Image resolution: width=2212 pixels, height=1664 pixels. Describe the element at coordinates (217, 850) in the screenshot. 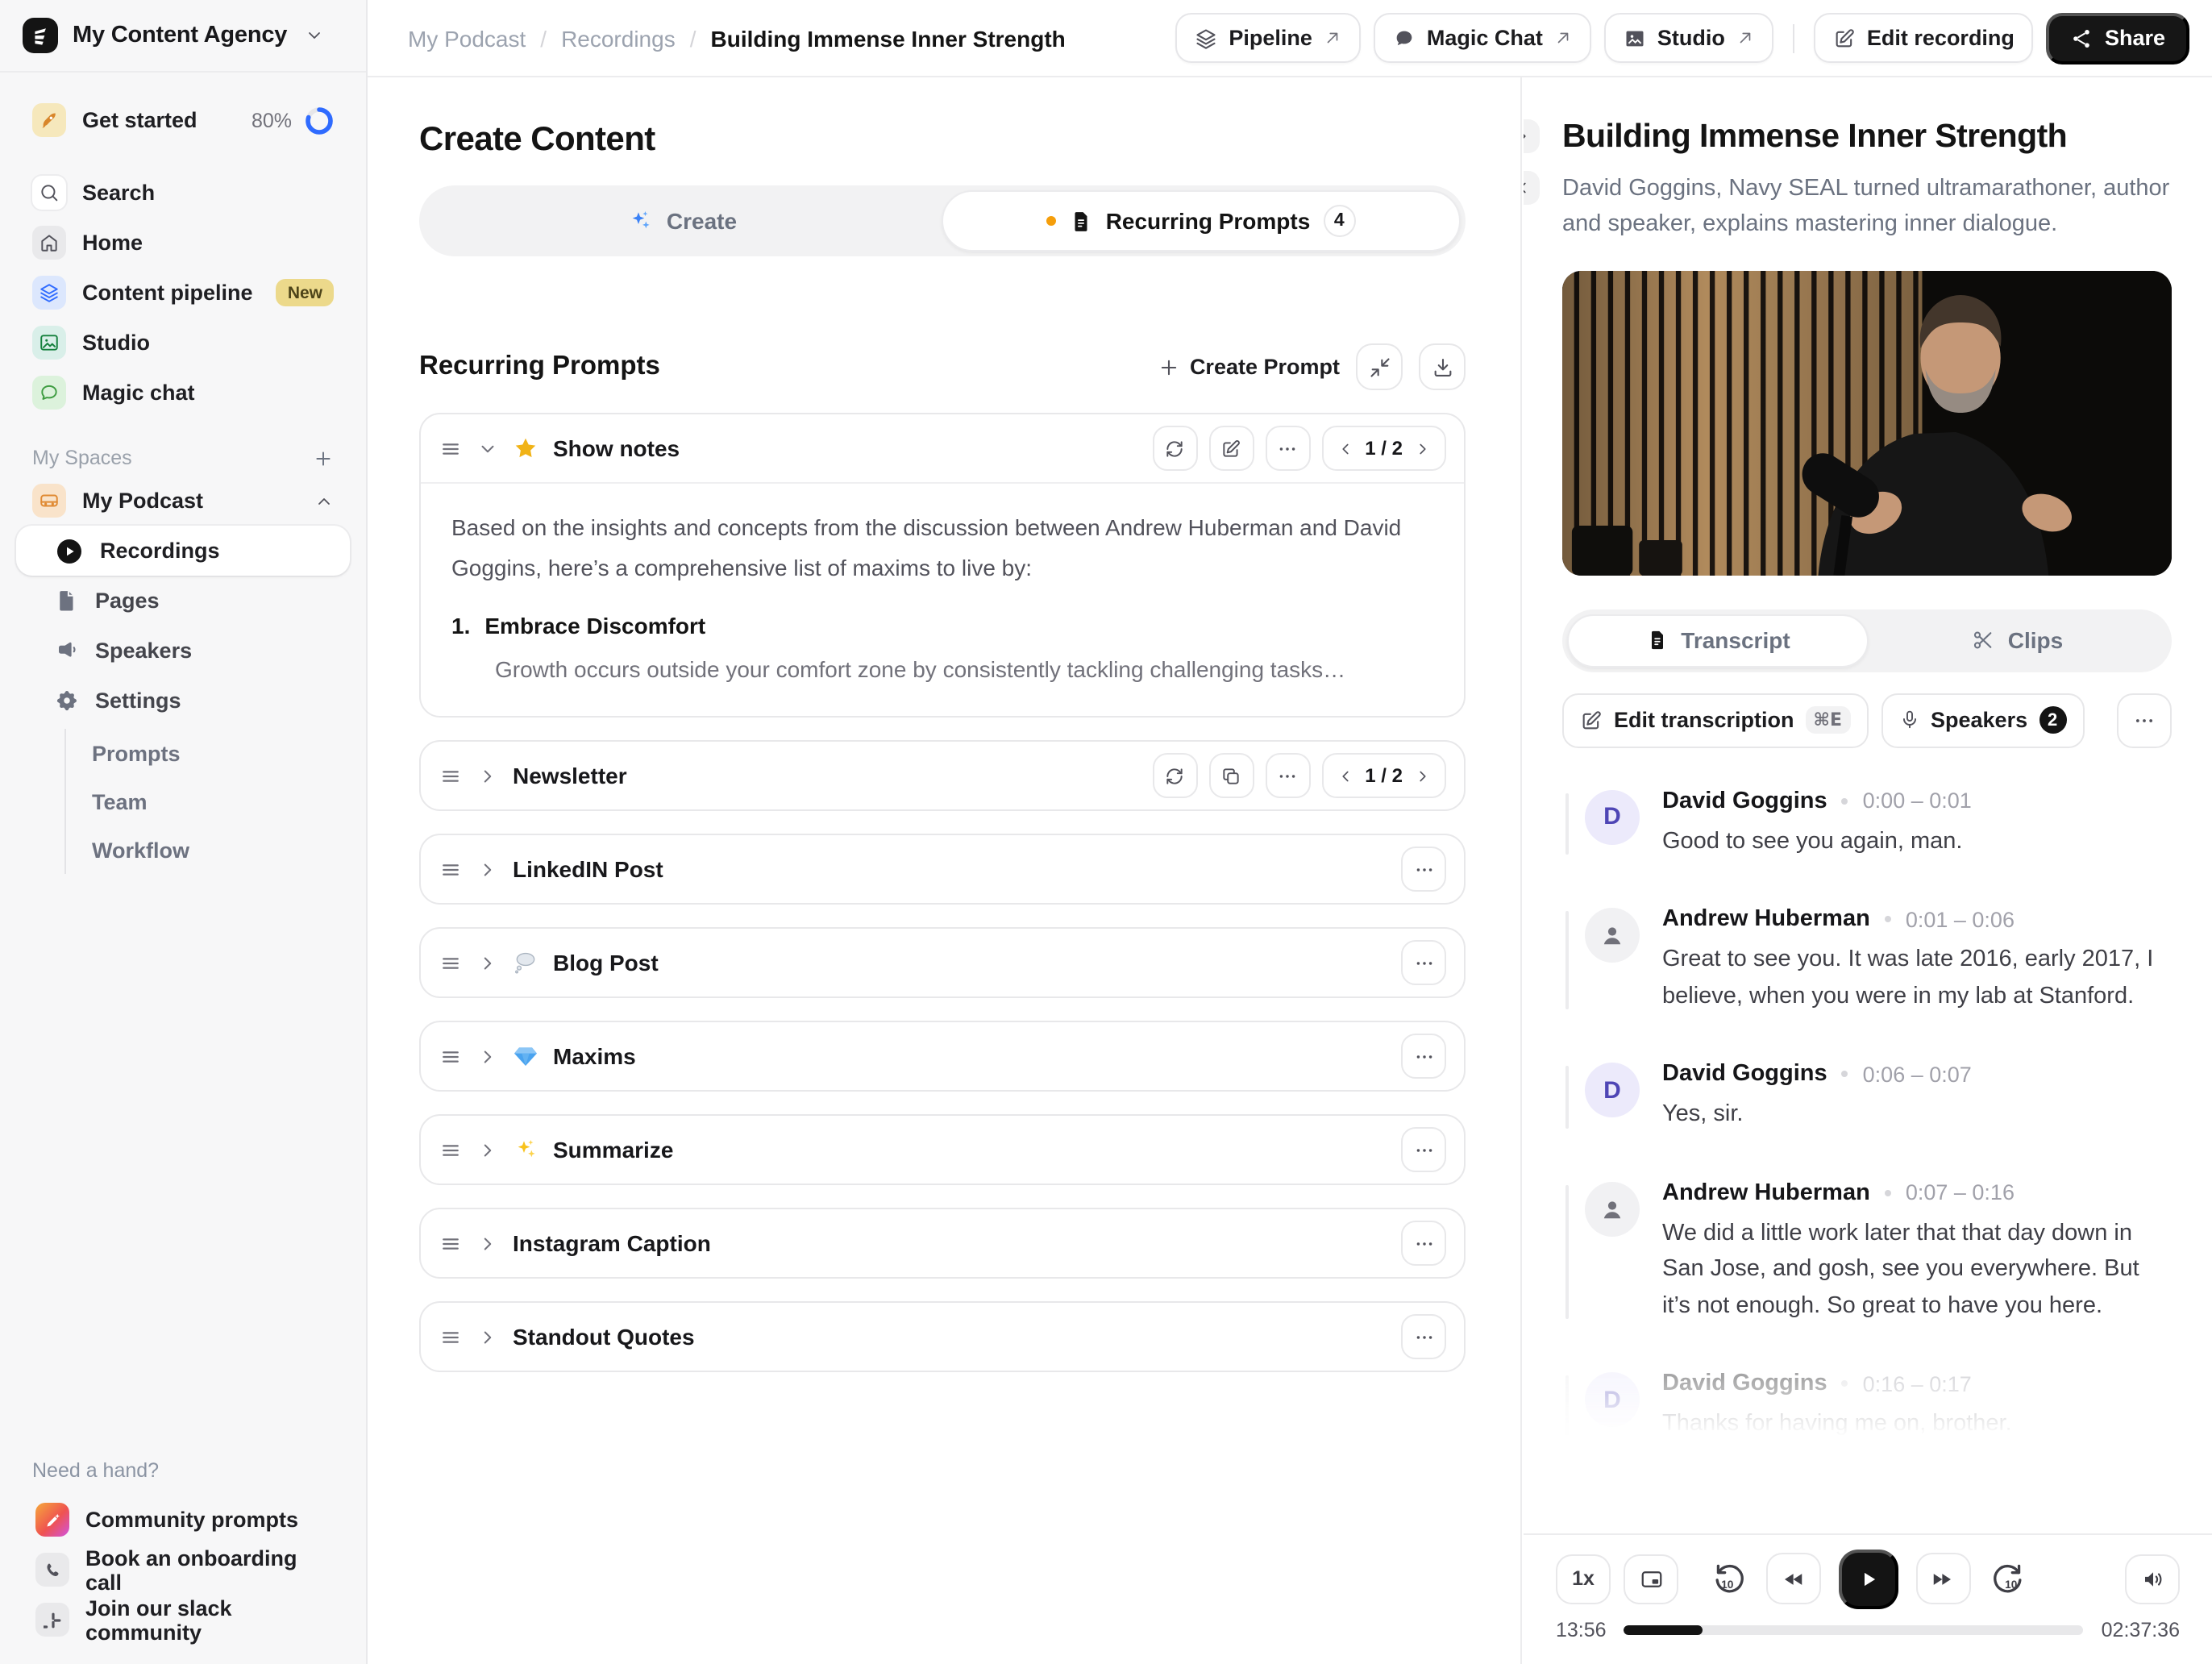

I see `sidebar-item-workflow: Workflow` at that location.